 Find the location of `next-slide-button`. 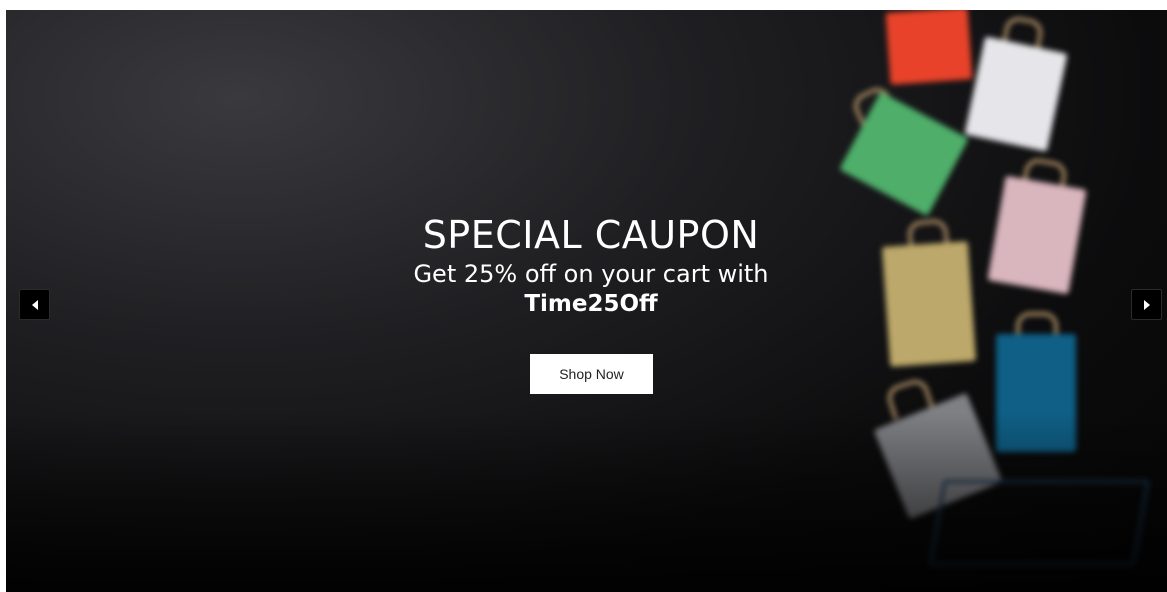

next-slide-button is located at coordinates (1146, 304).